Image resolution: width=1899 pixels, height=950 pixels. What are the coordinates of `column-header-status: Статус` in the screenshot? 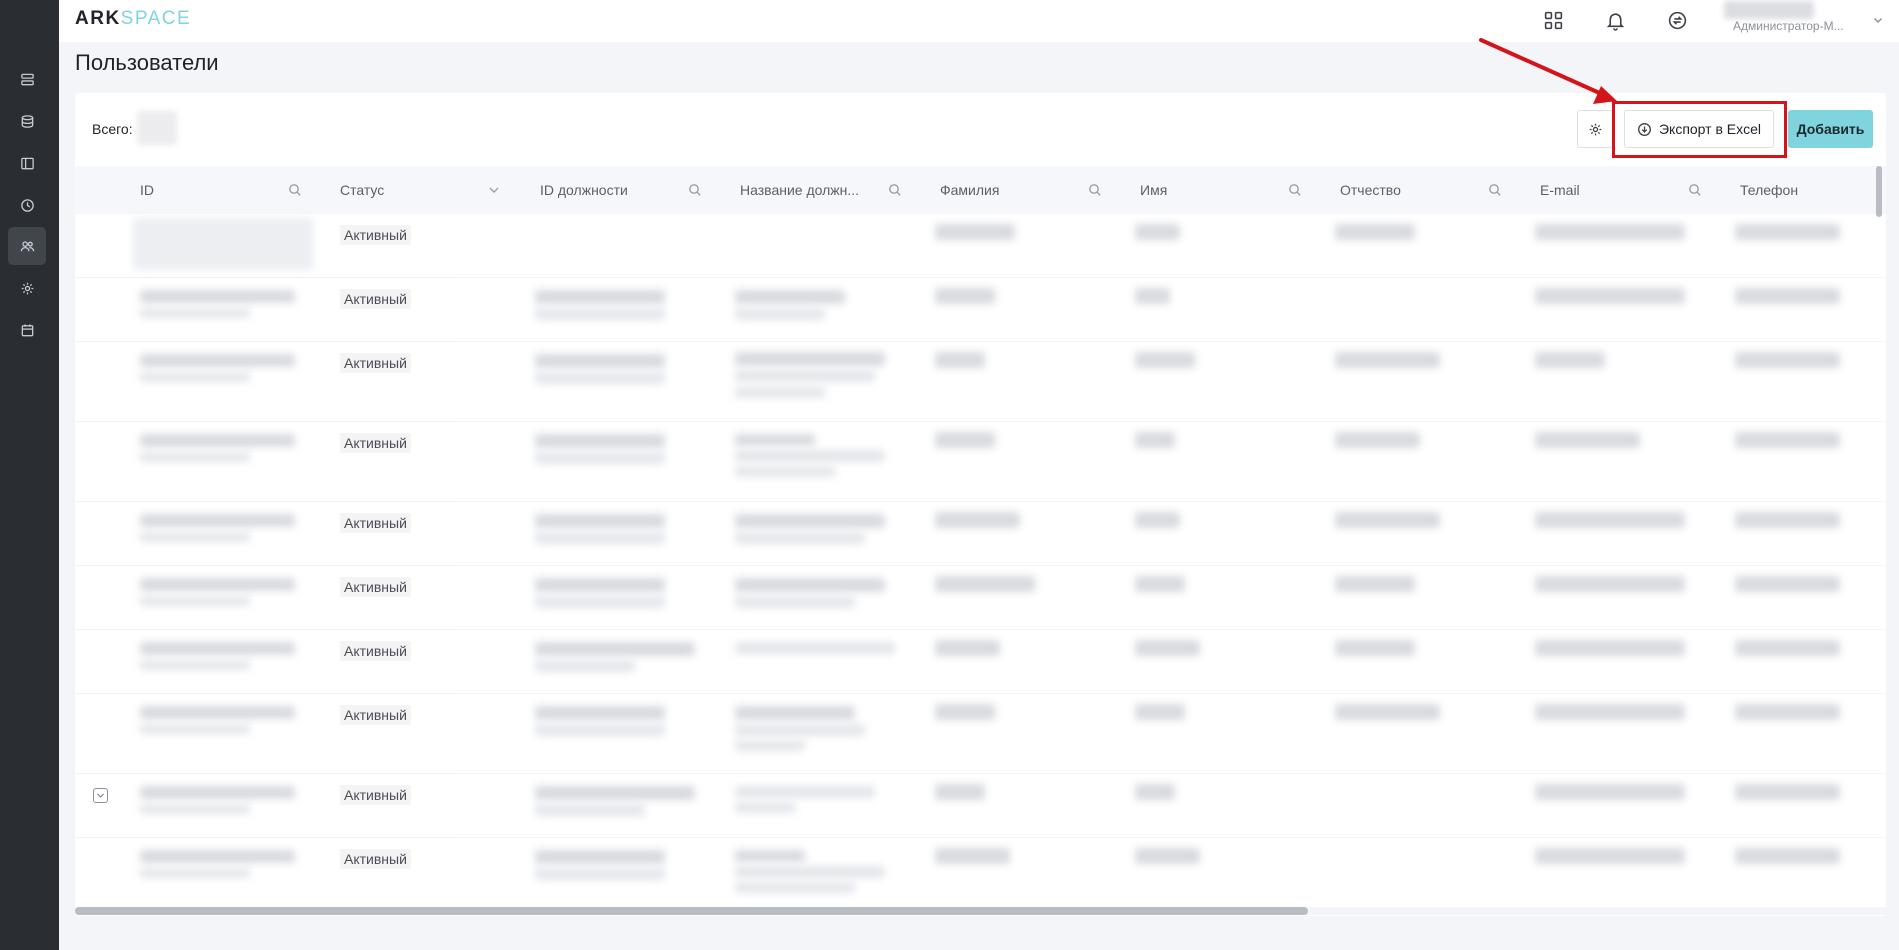 It's located at (420, 190).